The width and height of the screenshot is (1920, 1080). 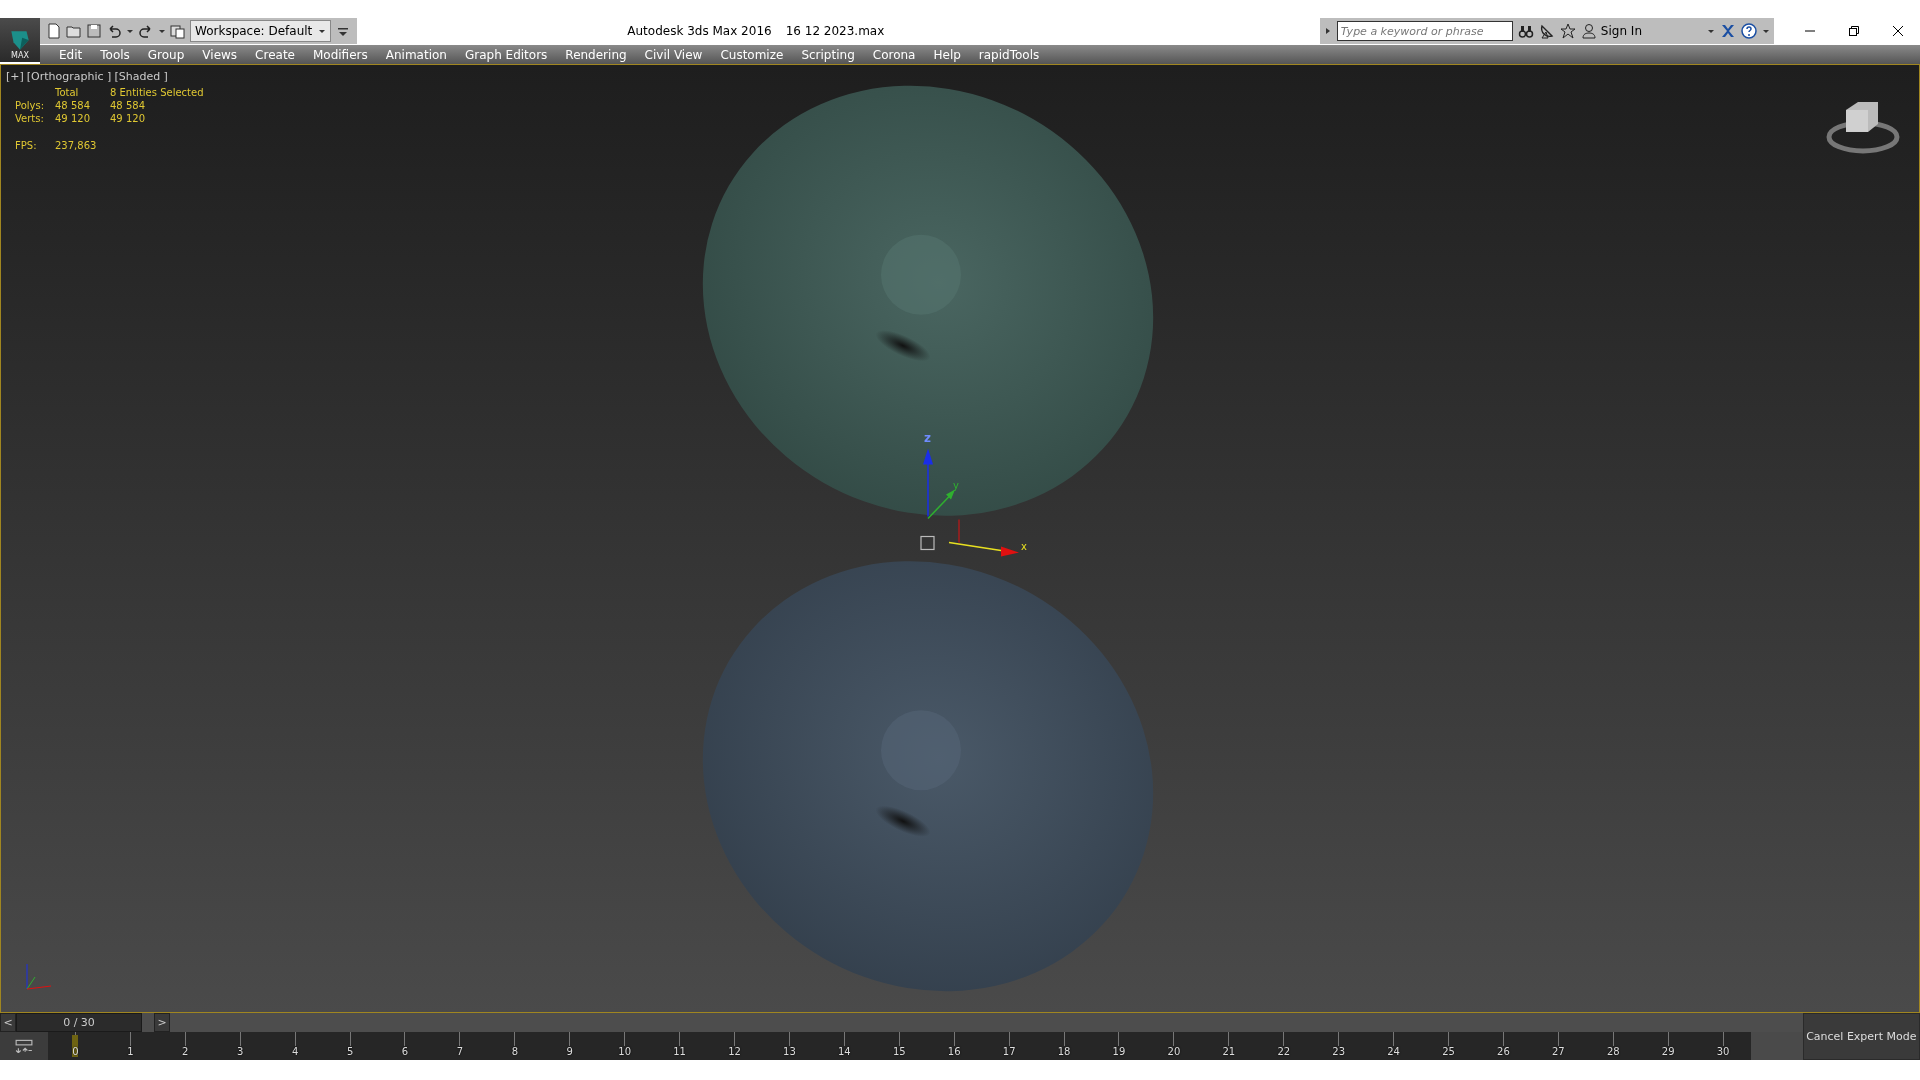 What do you see at coordinates (1749, 31) in the screenshot?
I see `help-icon` at bounding box center [1749, 31].